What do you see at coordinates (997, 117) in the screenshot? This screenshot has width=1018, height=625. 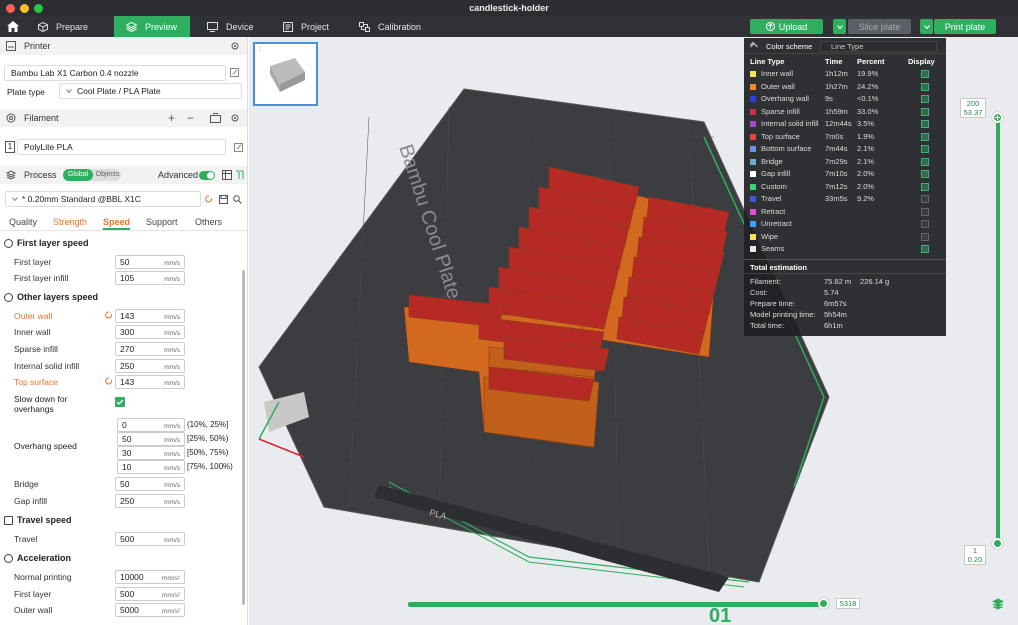 I see `layer-slider-top-handle` at bounding box center [997, 117].